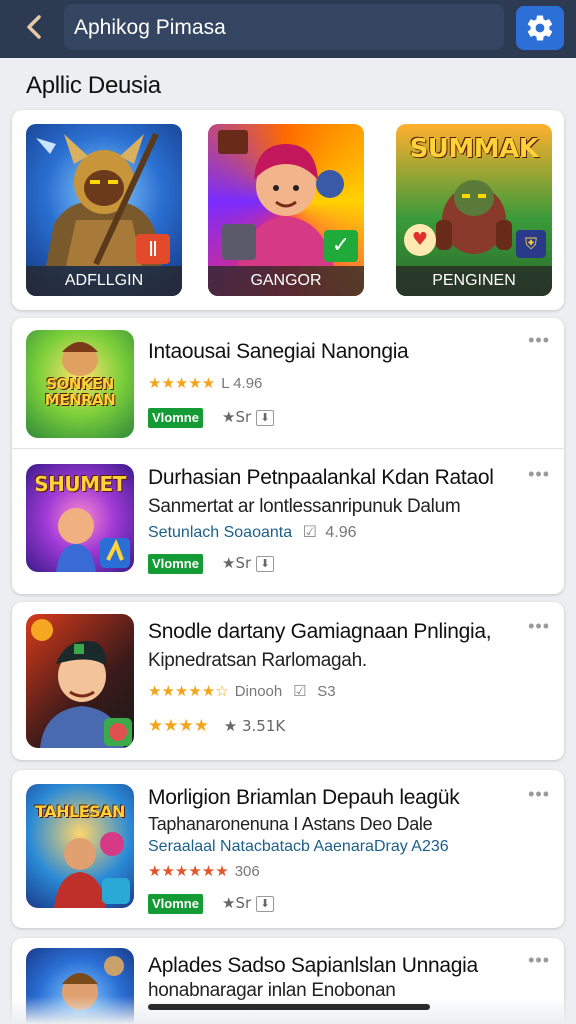 This screenshot has width=576, height=1024. Describe the element at coordinates (341, 532) in the screenshot. I see `meta-value: 4.96` at that location.